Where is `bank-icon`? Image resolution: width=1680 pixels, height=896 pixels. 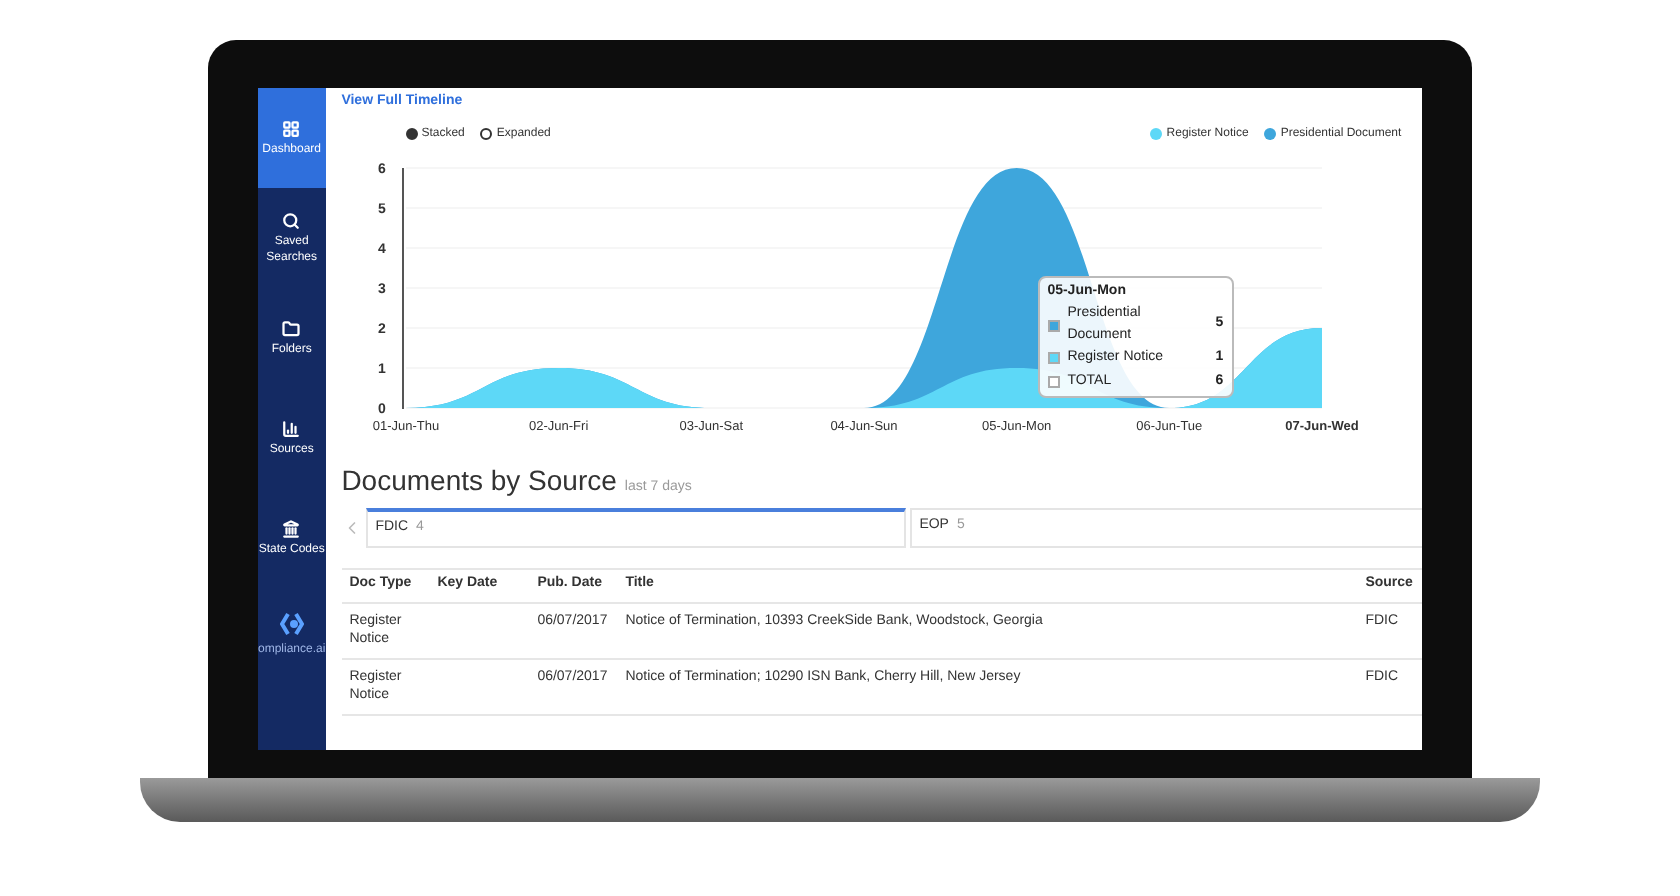
bank-icon is located at coordinates (291, 528).